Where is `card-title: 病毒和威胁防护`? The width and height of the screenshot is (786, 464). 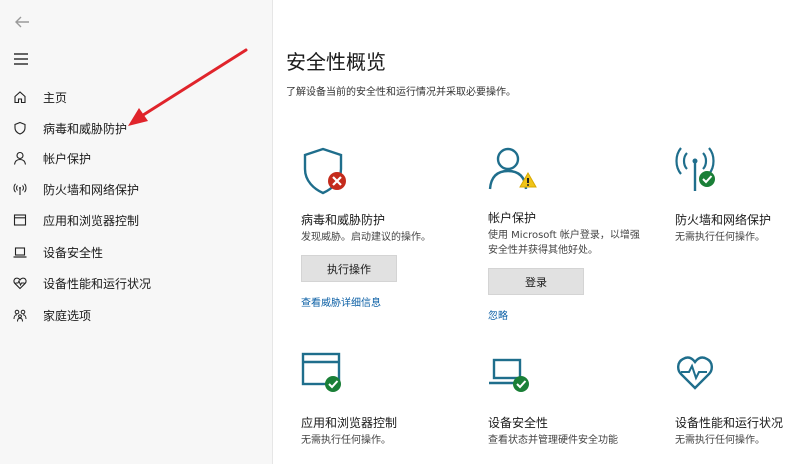 card-title: 病毒和威胁防护 is located at coordinates (343, 220).